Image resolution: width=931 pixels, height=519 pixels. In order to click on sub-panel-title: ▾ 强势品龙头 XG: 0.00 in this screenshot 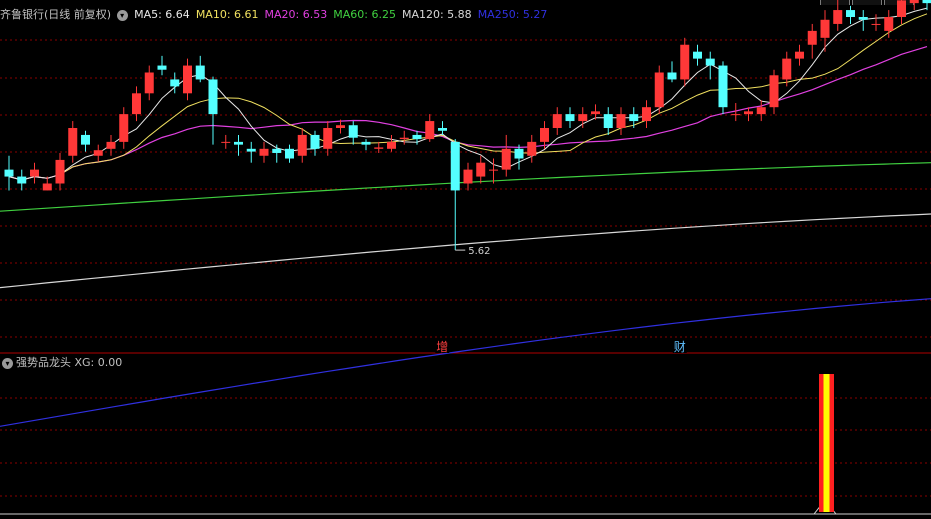, I will do `click(61, 363)`.